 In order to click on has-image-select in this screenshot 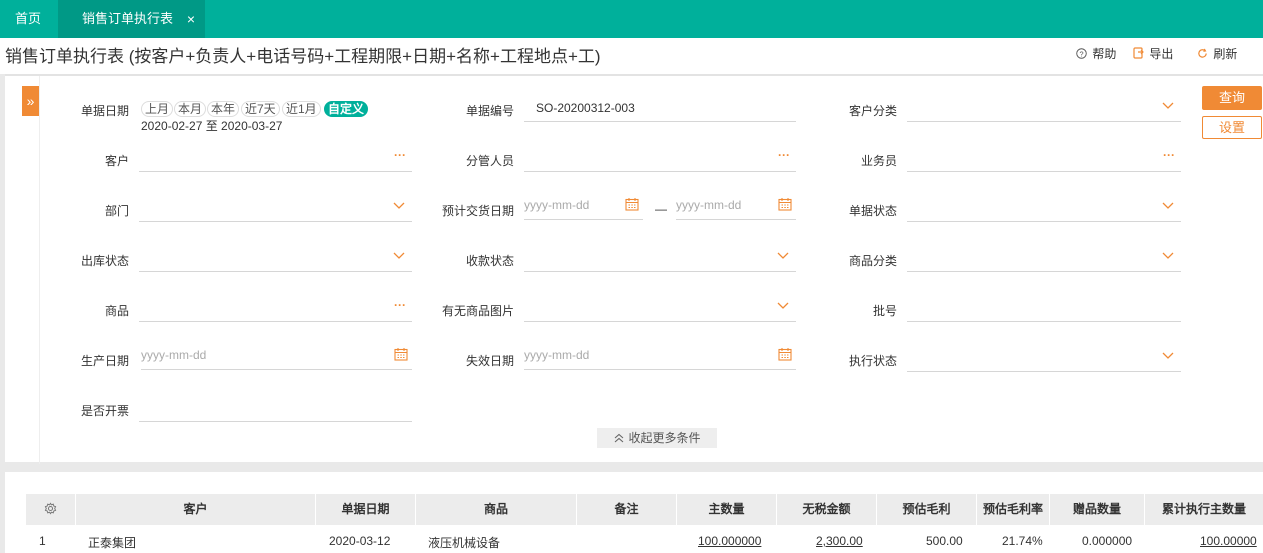, I will do `click(660, 310)`.